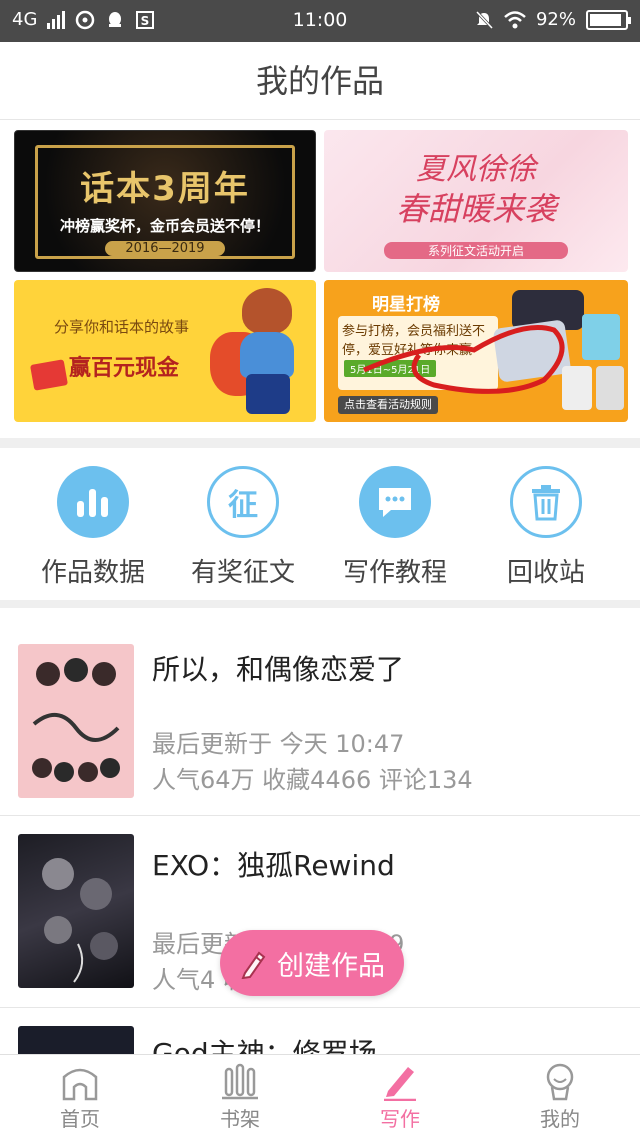 This screenshot has height=1138, width=640. Describe the element at coordinates (400, 1084) in the screenshot. I see `pen-icon` at that location.